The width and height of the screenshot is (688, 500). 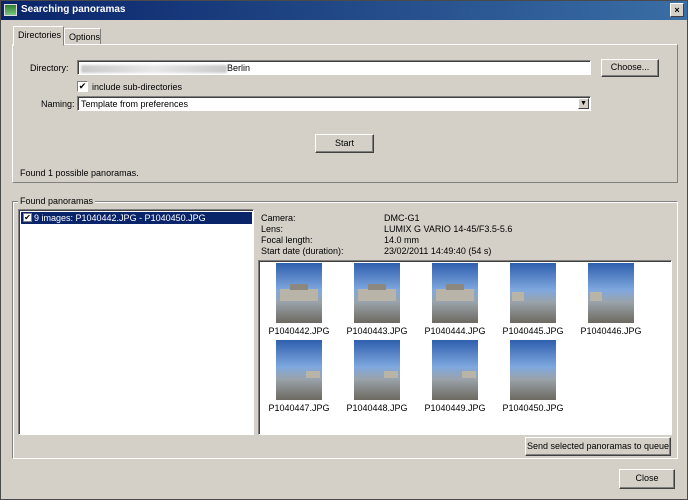 I want to click on naming-label: Naming:, so click(x=58, y=104).